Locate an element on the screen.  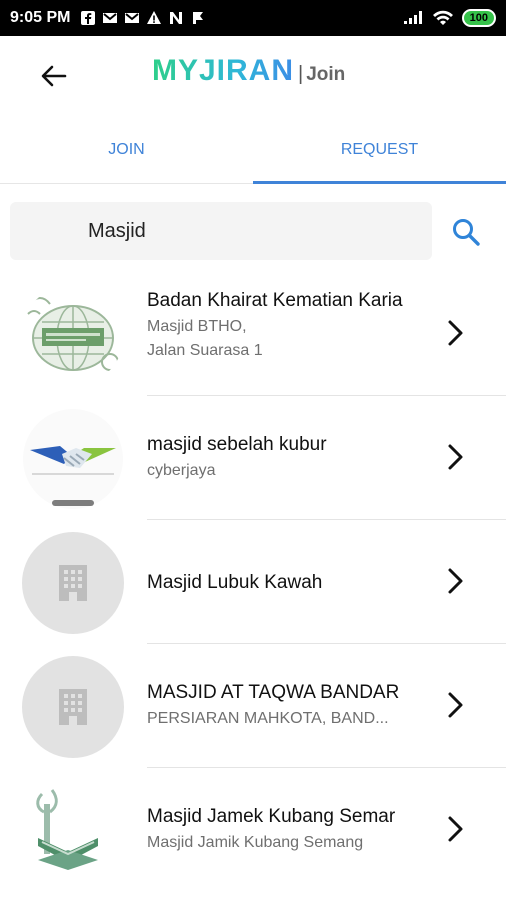
search-icon is located at coordinates (466, 232).